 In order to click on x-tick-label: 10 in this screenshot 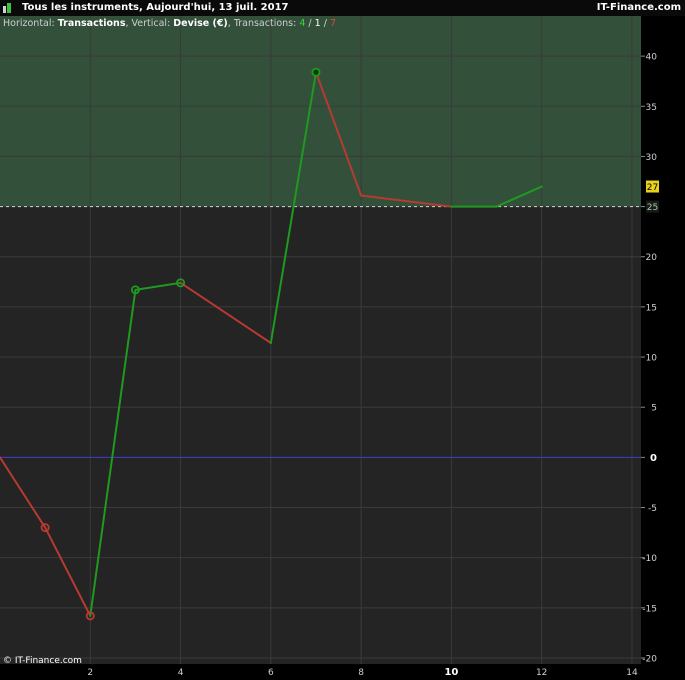, I will do `click(451, 672)`.